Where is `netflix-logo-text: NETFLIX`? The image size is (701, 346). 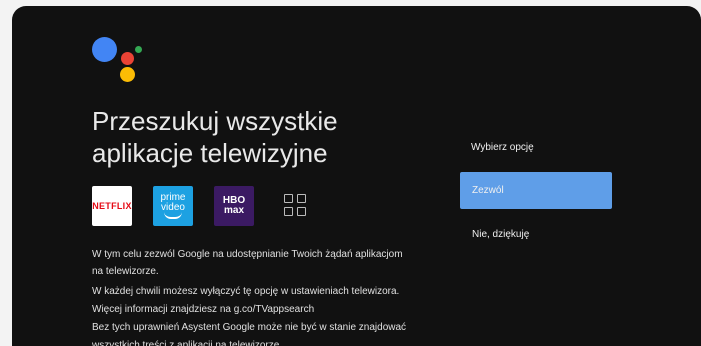
netflix-logo-text: NETFLIX is located at coordinates (112, 206).